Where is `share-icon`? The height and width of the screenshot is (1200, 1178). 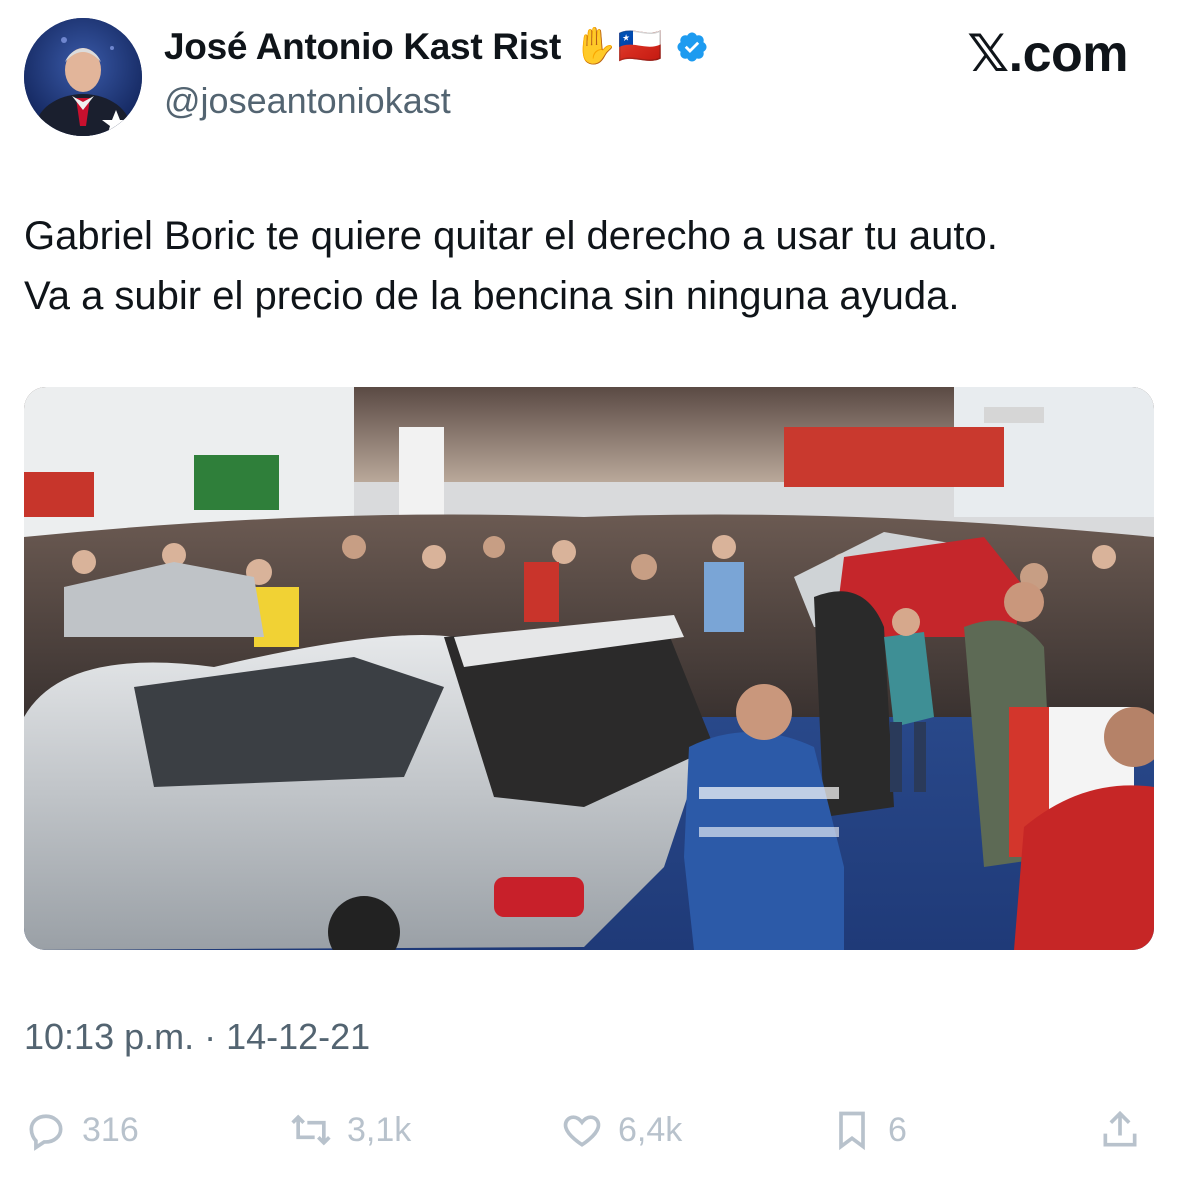
share-icon is located at coordinates (1120, 1128).